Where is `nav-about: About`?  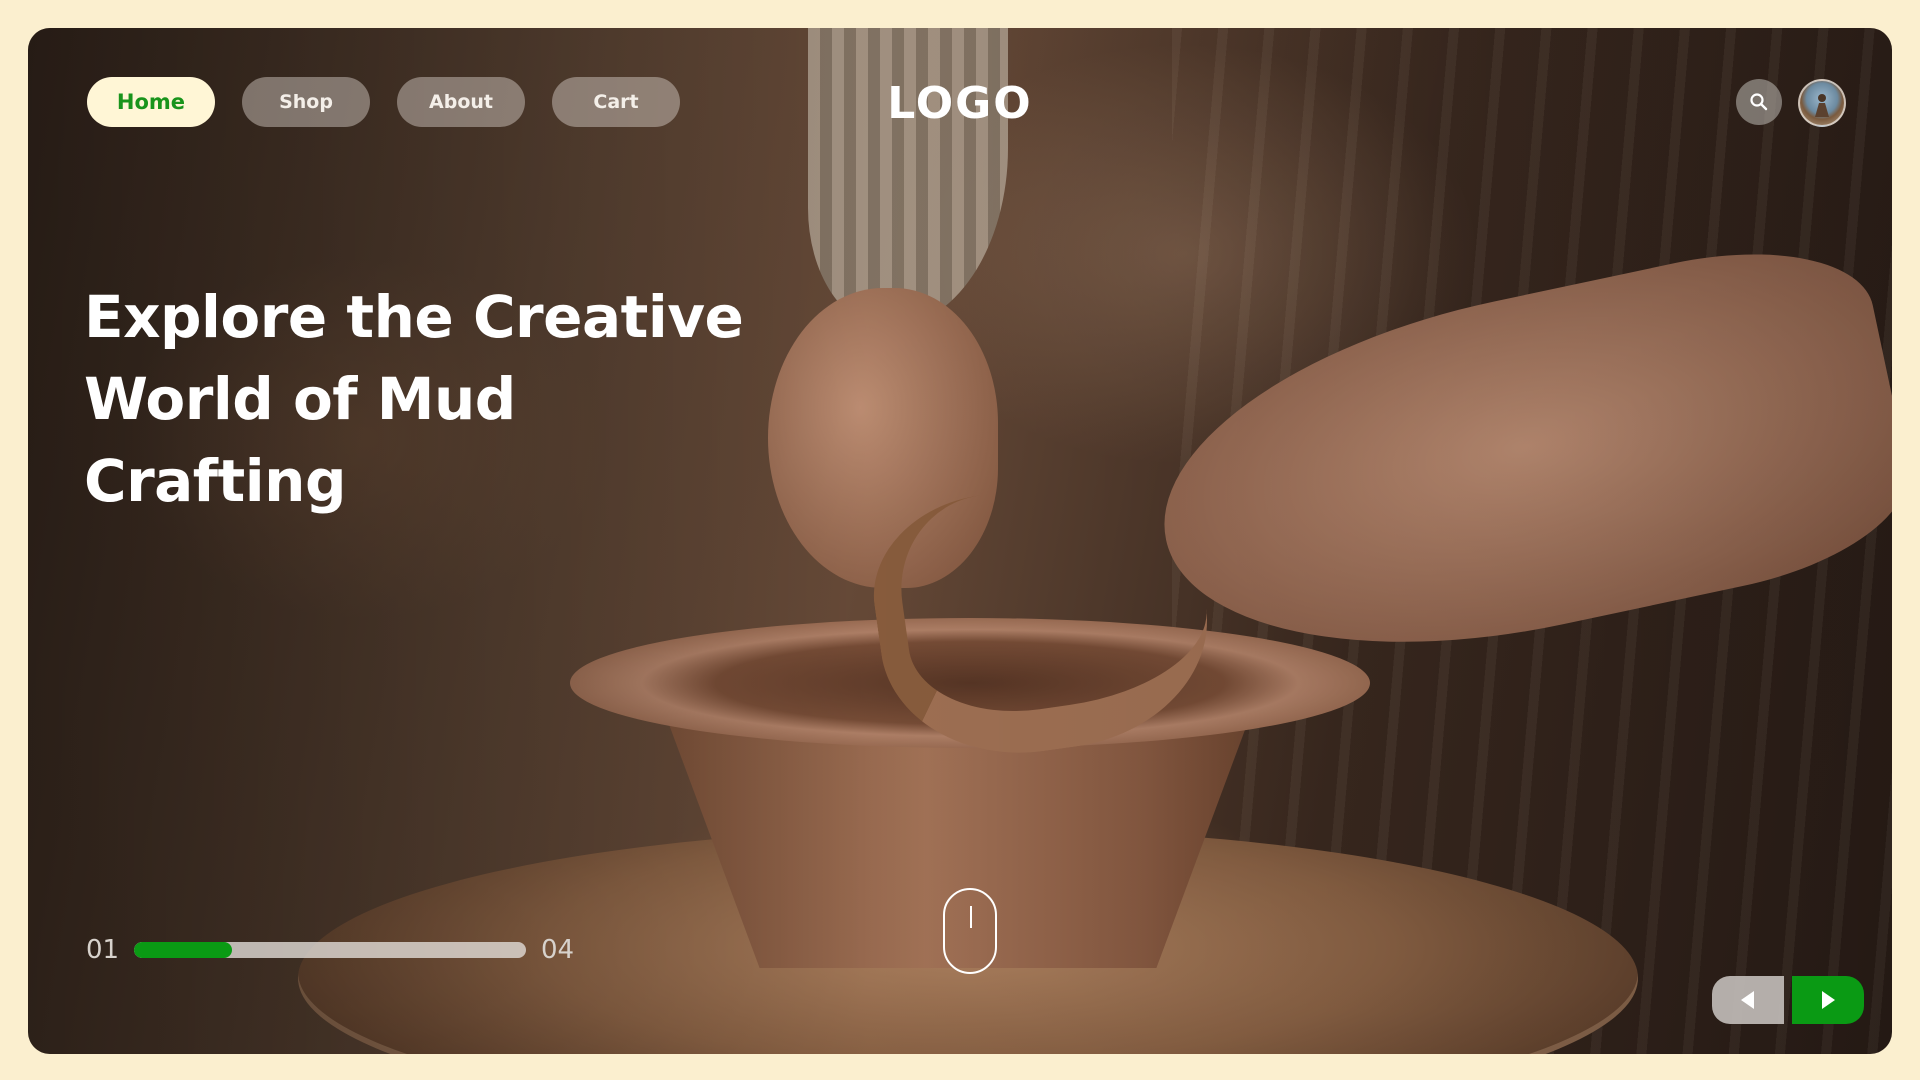
nav-about: About is located at coordinates (461, 102).